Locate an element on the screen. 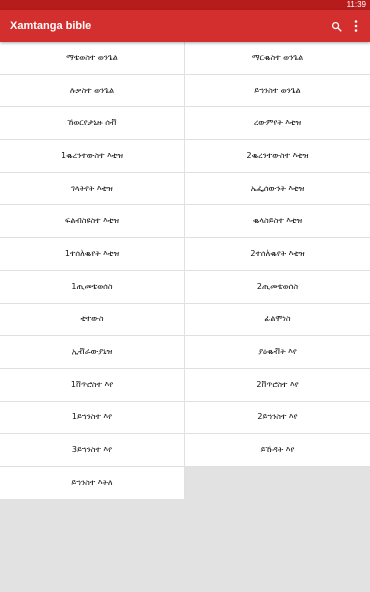  book-item: ይኀንስተ እትለ is located at coordinates (92, 483).